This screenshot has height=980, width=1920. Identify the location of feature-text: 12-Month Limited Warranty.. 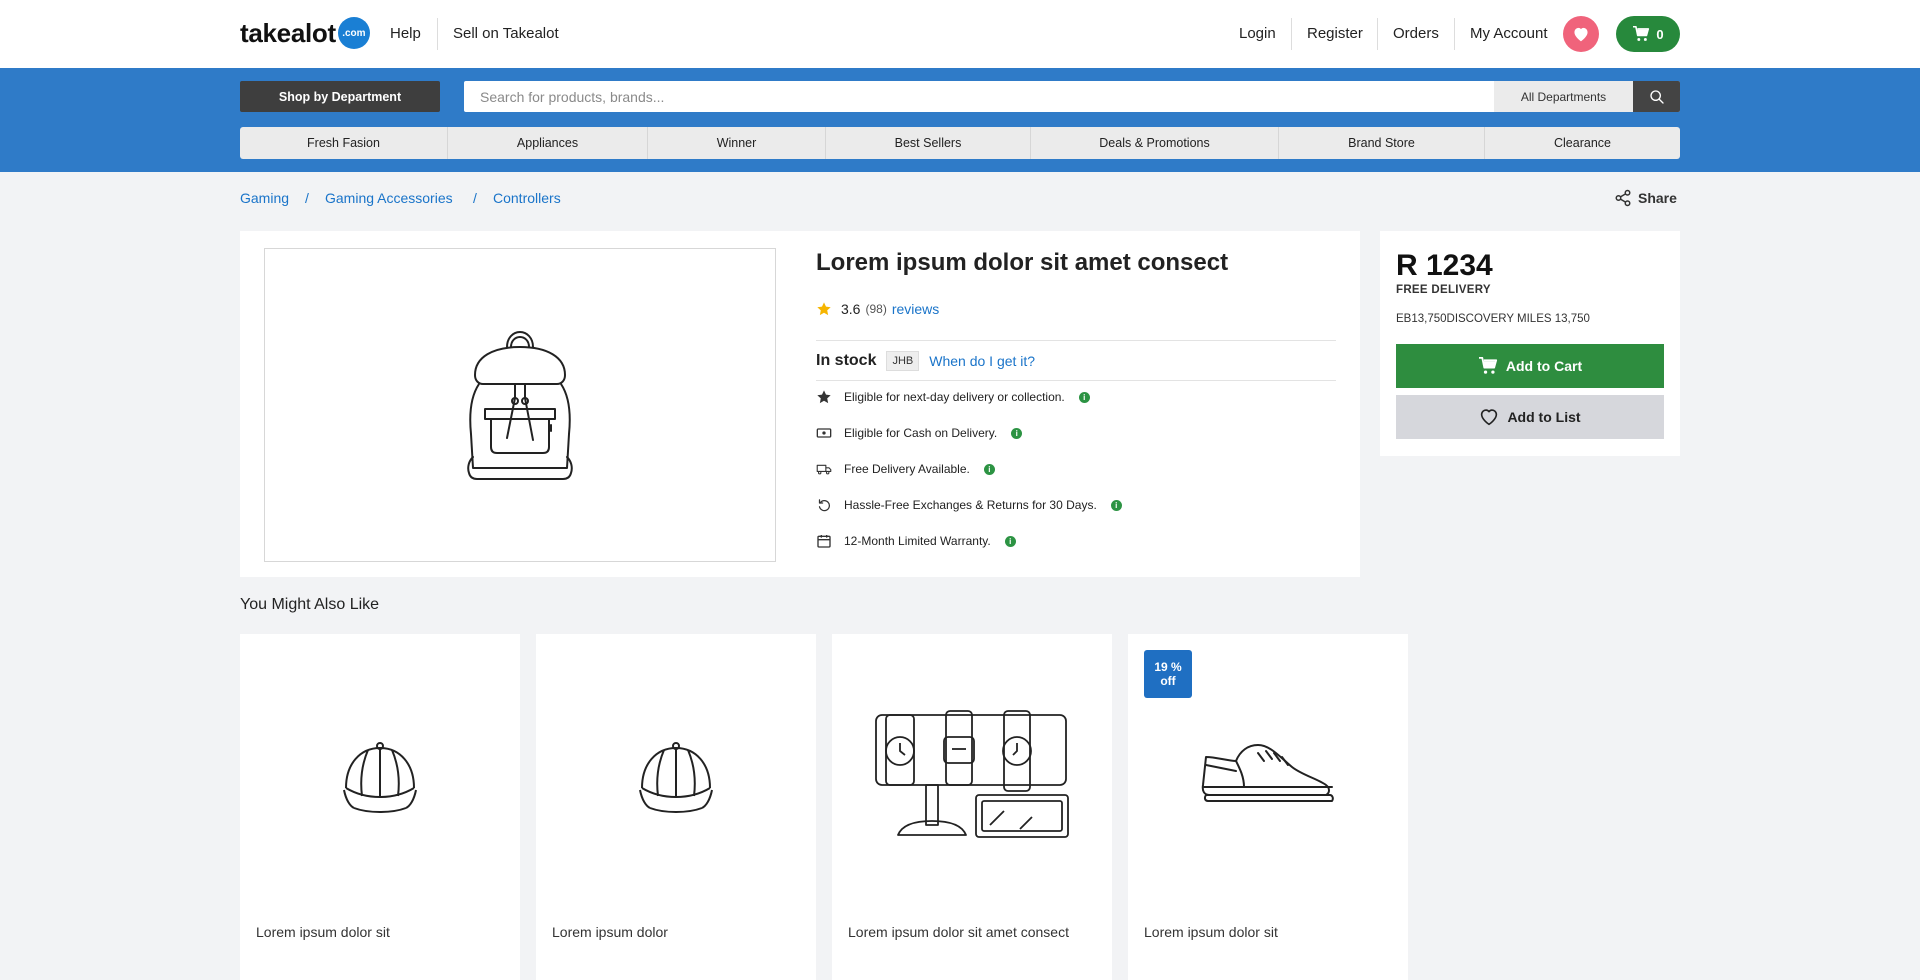
(917, 541).